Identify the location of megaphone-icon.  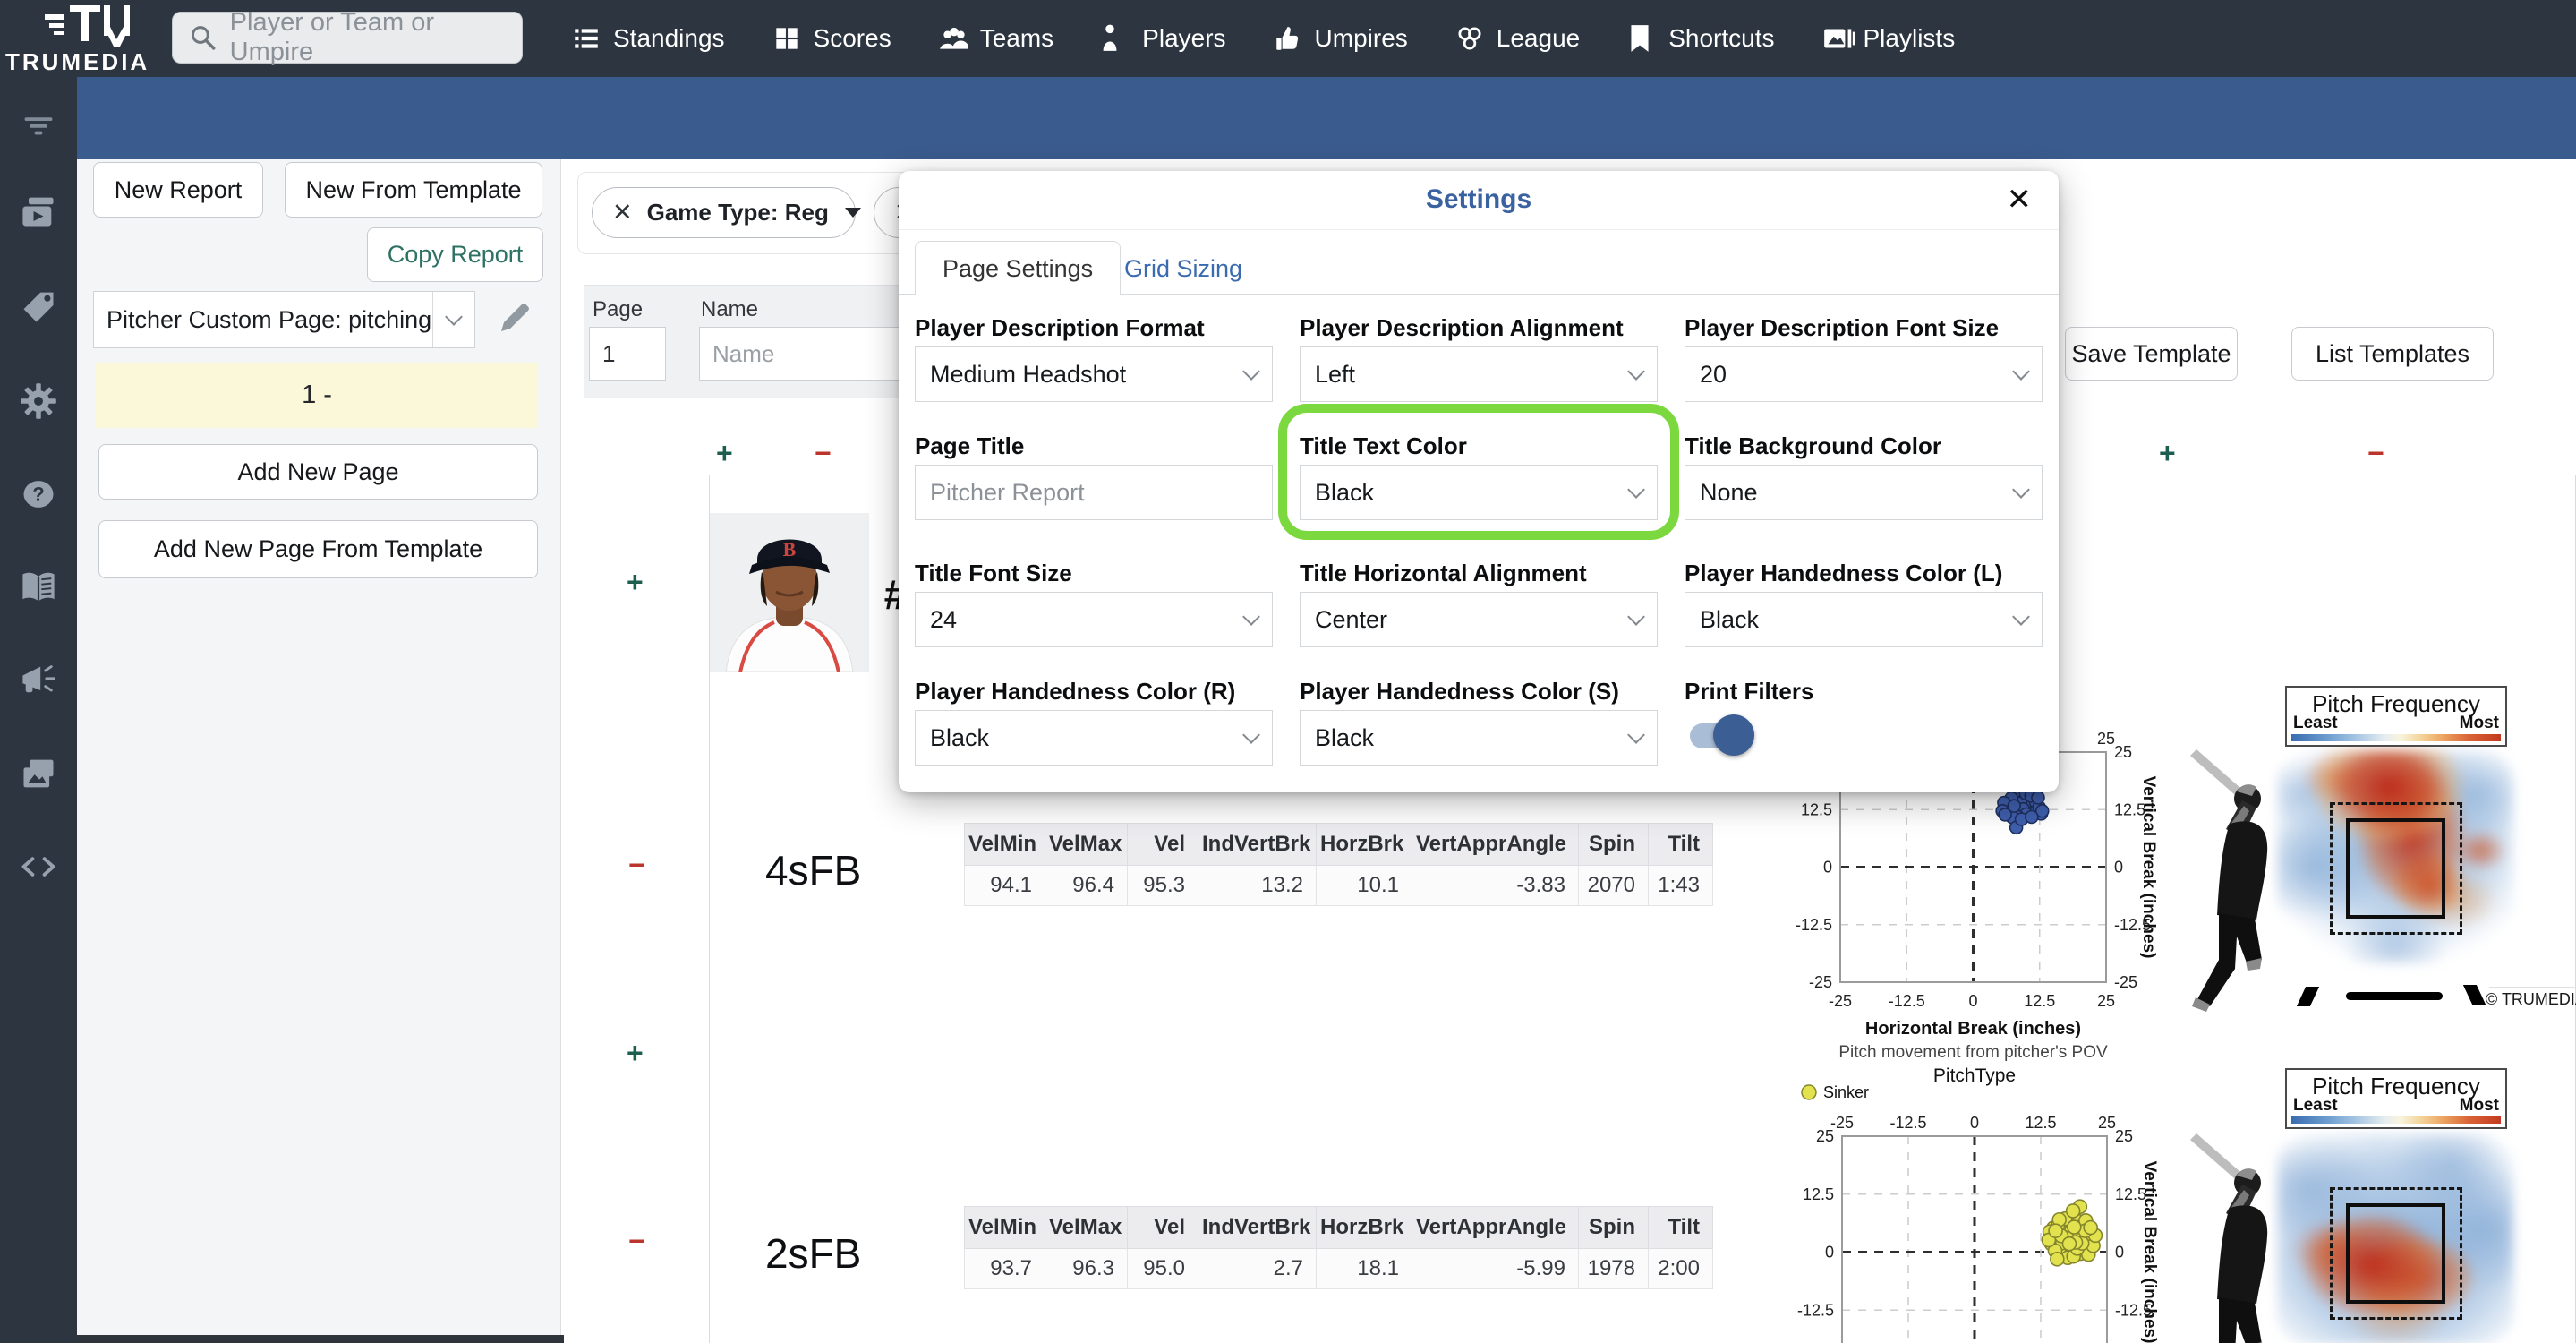
(38, 680).